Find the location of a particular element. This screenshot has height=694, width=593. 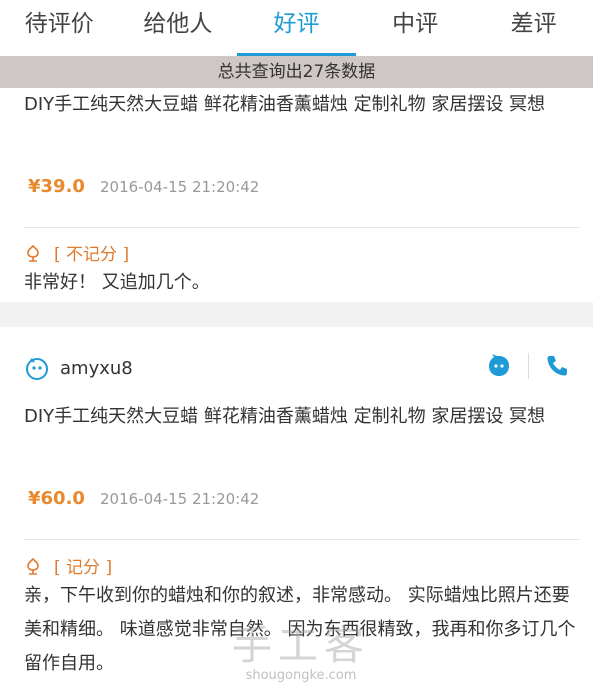

review-text: 非常好！ 又追加几个。 is located at coordinates (117, 282).